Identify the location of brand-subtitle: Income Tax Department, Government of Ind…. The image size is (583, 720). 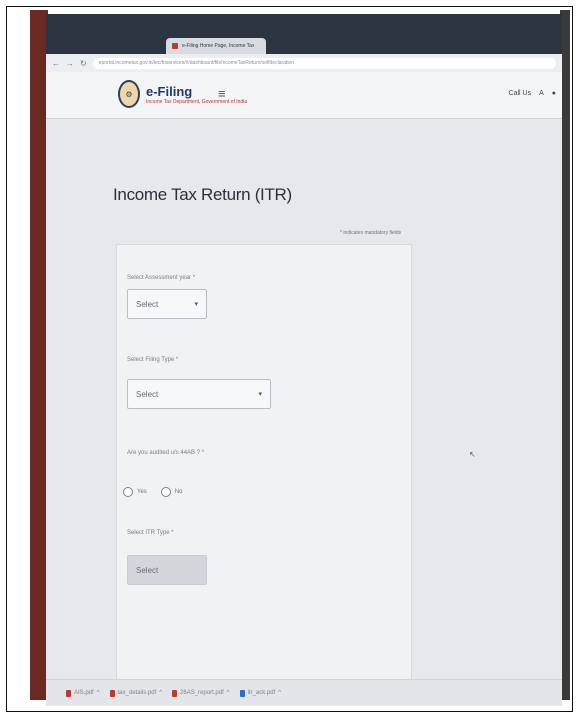
(197, 101).